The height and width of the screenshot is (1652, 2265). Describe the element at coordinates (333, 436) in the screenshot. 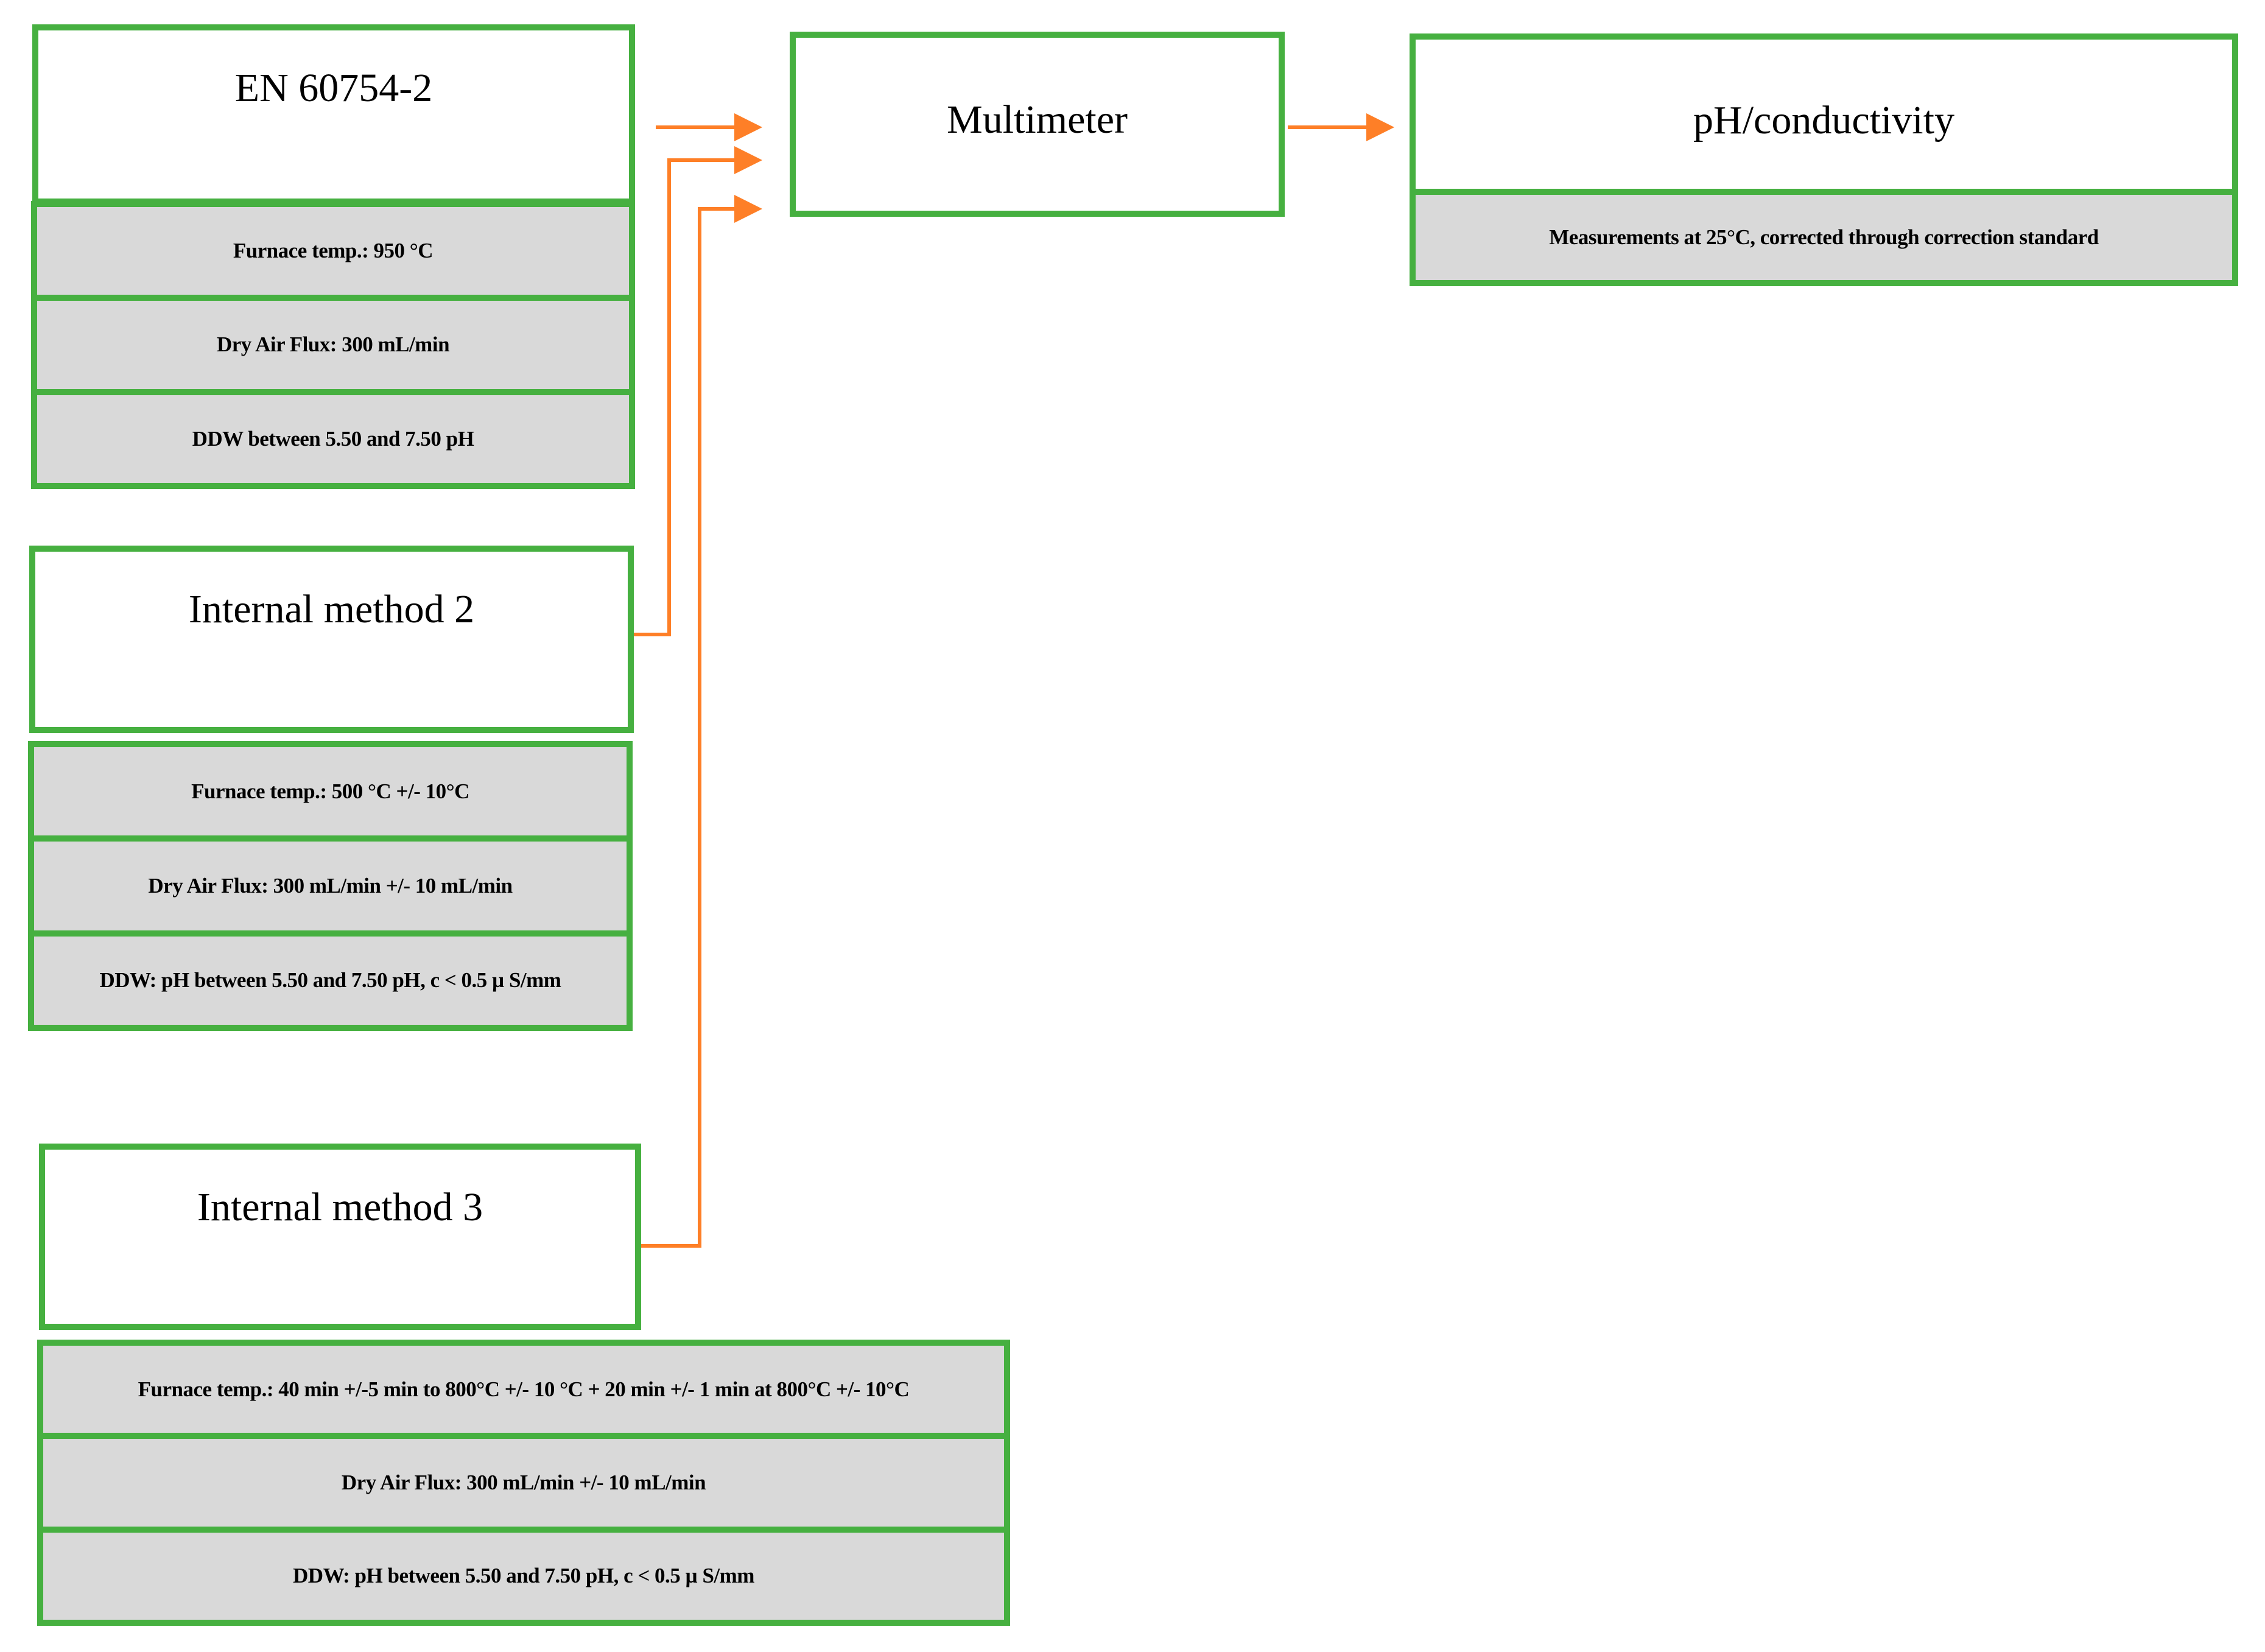

I see `param-ddw: DDW between 5.50 and 7.50 pH` at that location.